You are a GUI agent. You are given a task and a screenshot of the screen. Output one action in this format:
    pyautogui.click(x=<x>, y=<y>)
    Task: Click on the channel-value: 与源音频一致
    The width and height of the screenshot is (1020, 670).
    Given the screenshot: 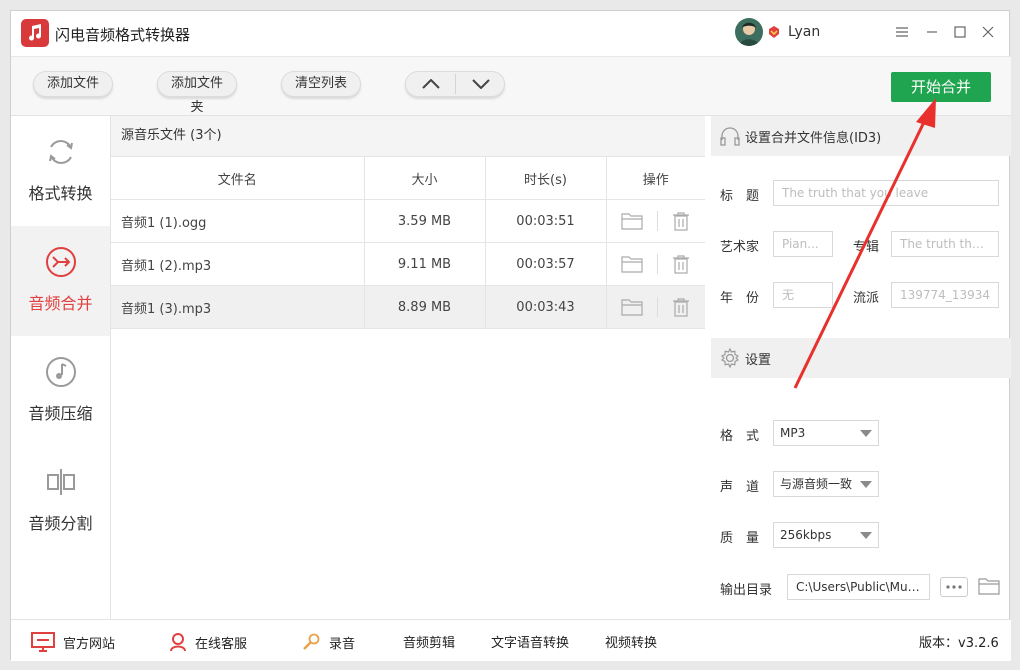 What is the action you would take?
    pyautogui.click(x=816, y=484)
    